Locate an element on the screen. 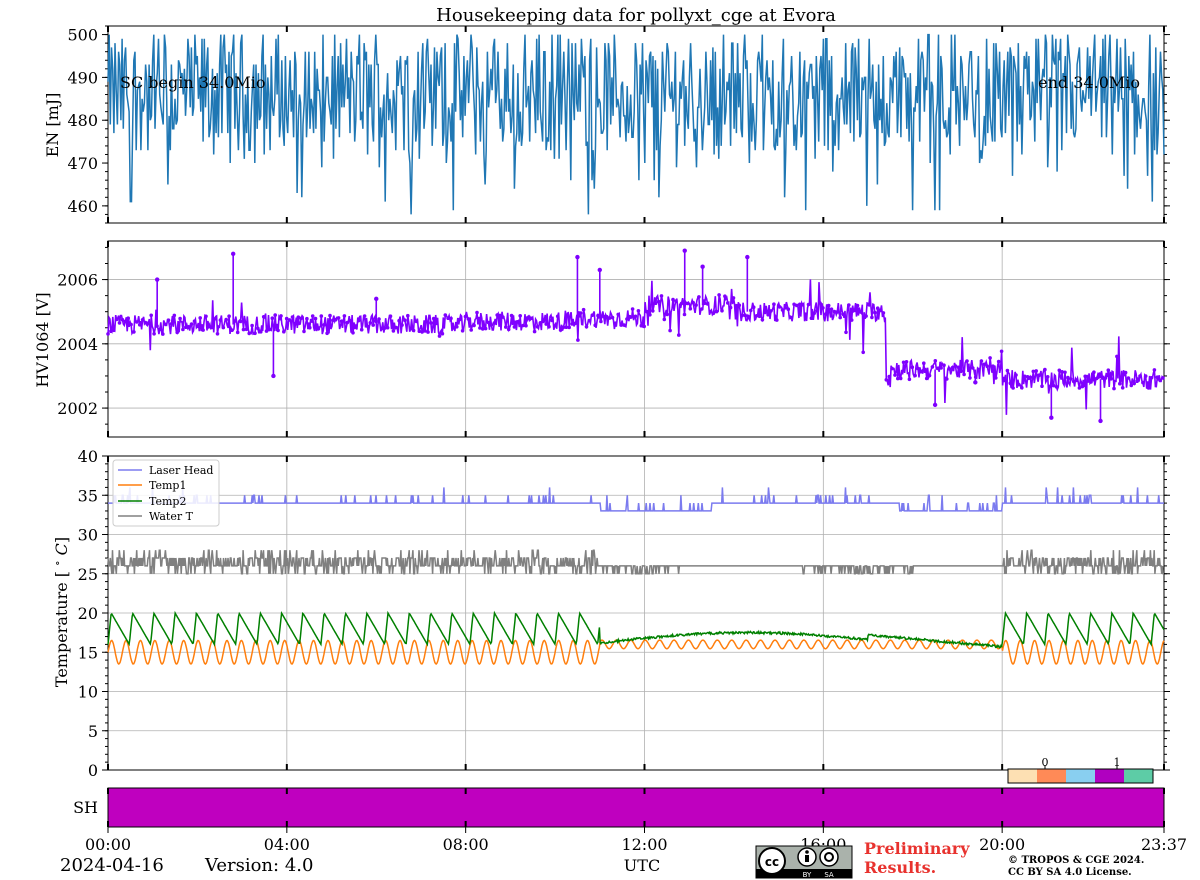 This screenshot has height=880, width=1200. water-t-line is located at coordinates (635, 562).